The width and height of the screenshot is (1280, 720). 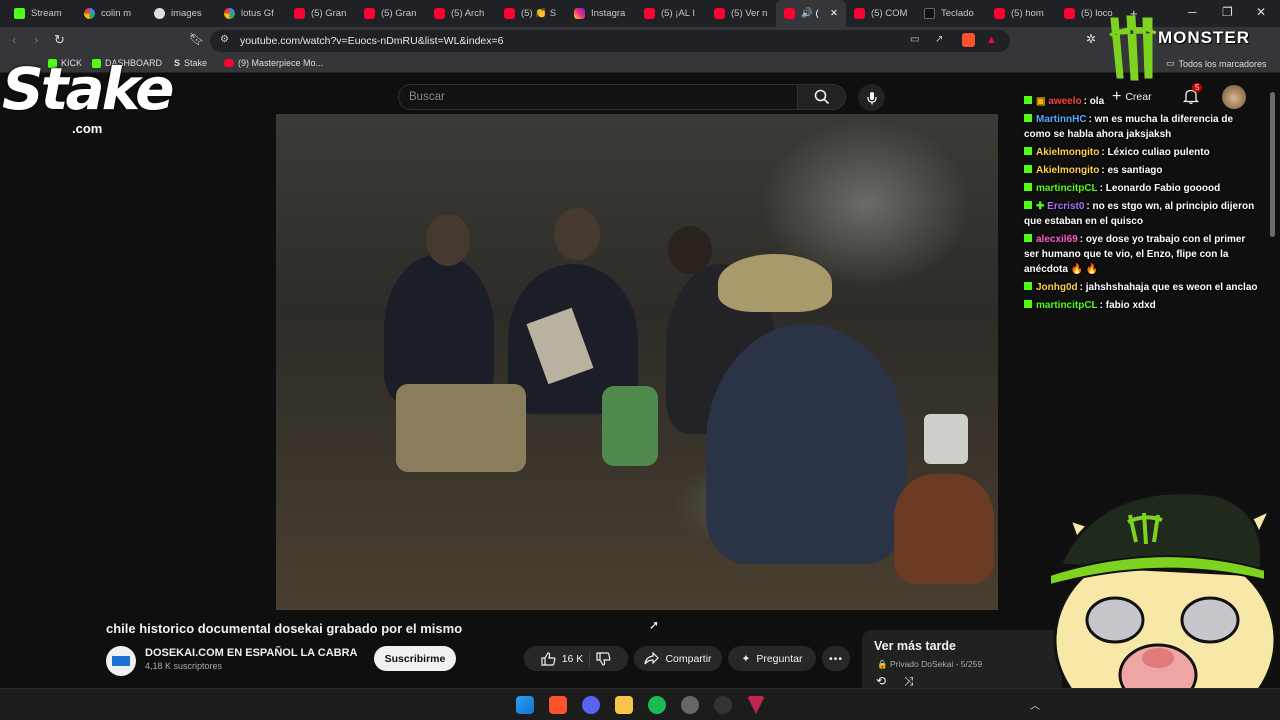 I want to click on tab-label: Stream, so click(x=46, y=13).